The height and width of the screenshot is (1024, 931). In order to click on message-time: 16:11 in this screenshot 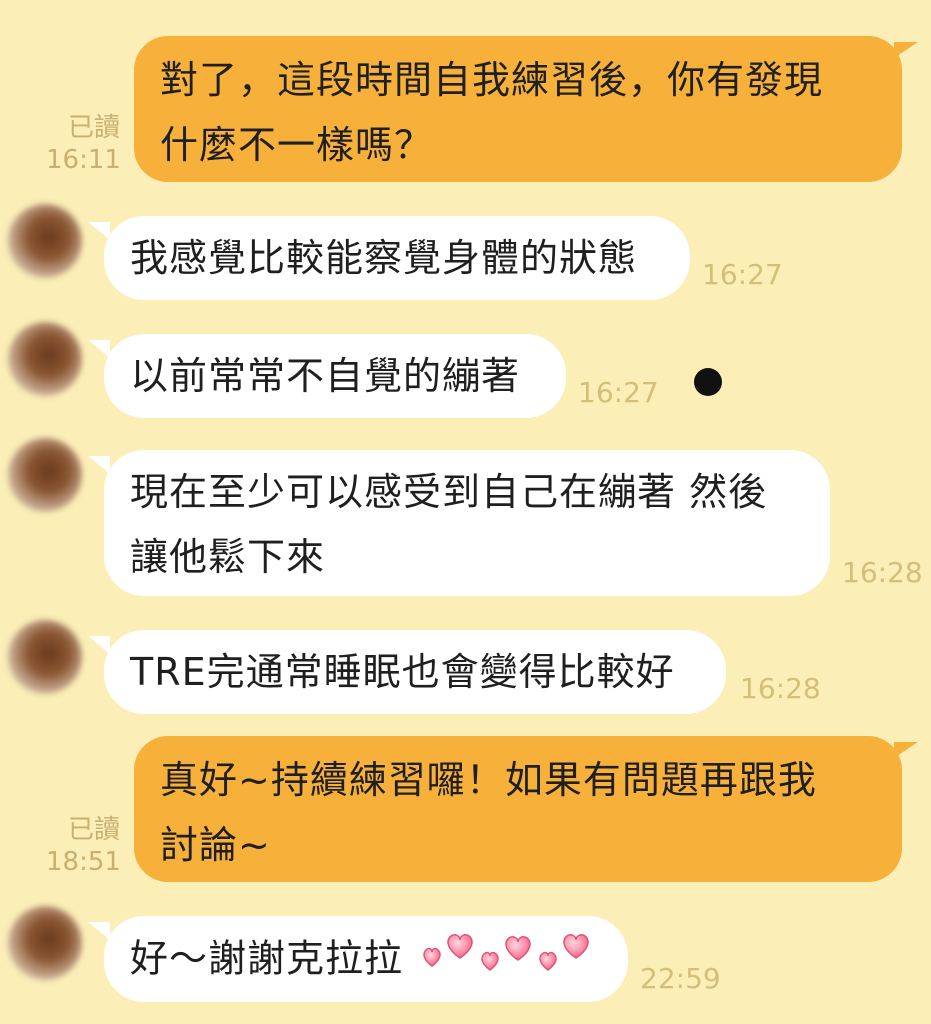, I will do `click(83, 160)`.